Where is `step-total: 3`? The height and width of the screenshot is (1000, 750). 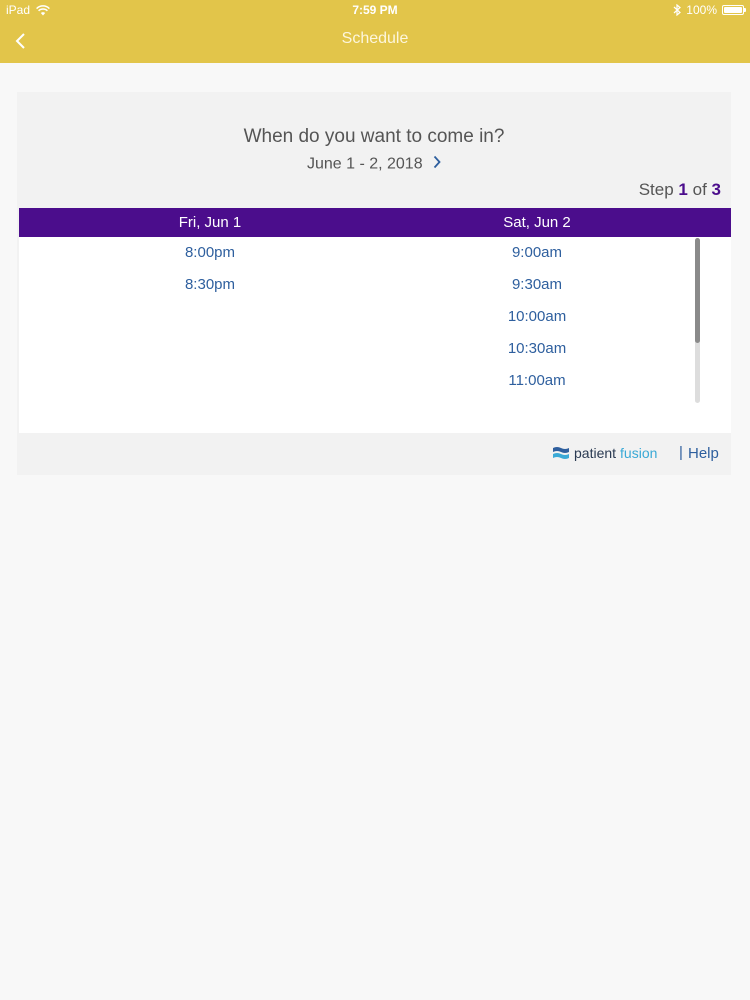
step-total: 3 is located at coordinates (716, 189).